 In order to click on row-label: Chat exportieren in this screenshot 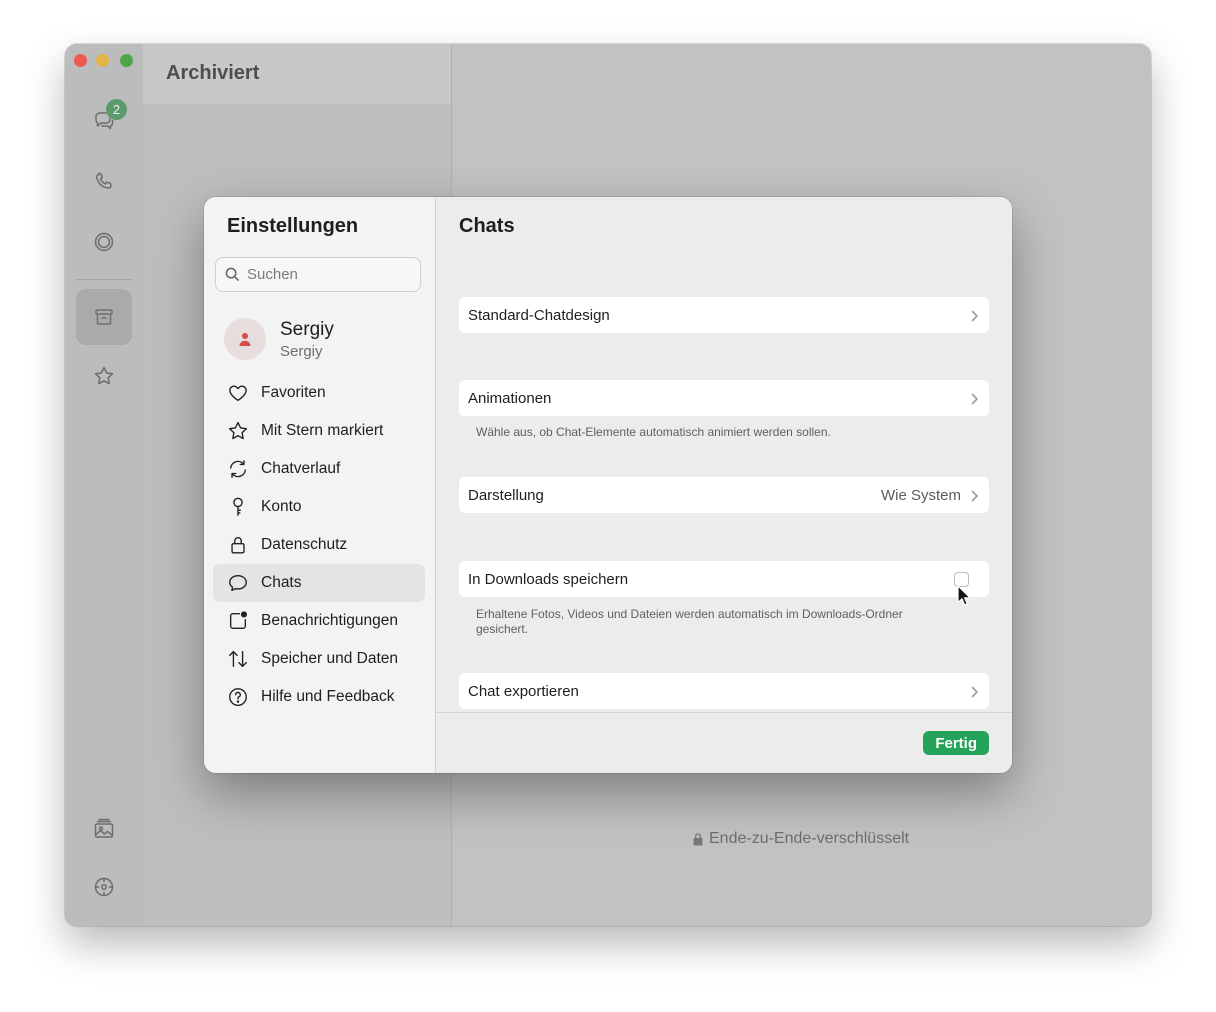, I will do `click(523, 691)`.